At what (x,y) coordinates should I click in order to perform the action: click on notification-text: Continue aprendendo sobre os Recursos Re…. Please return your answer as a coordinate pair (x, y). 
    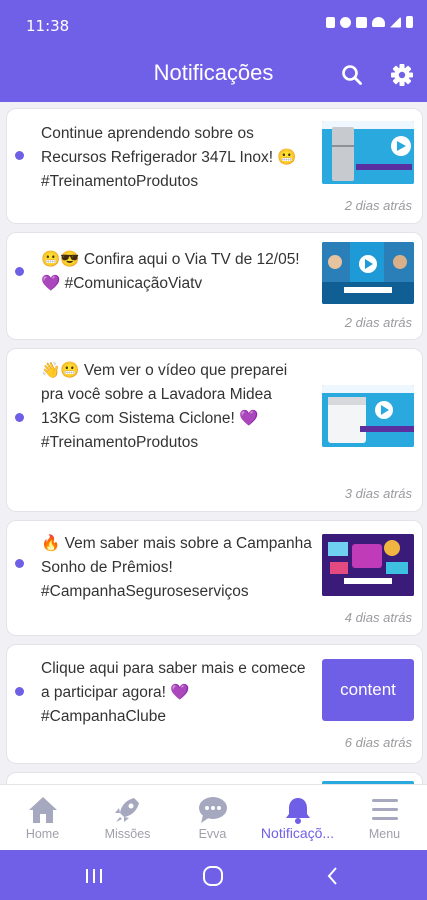
    Looking at the image, I should click on (169, 157).